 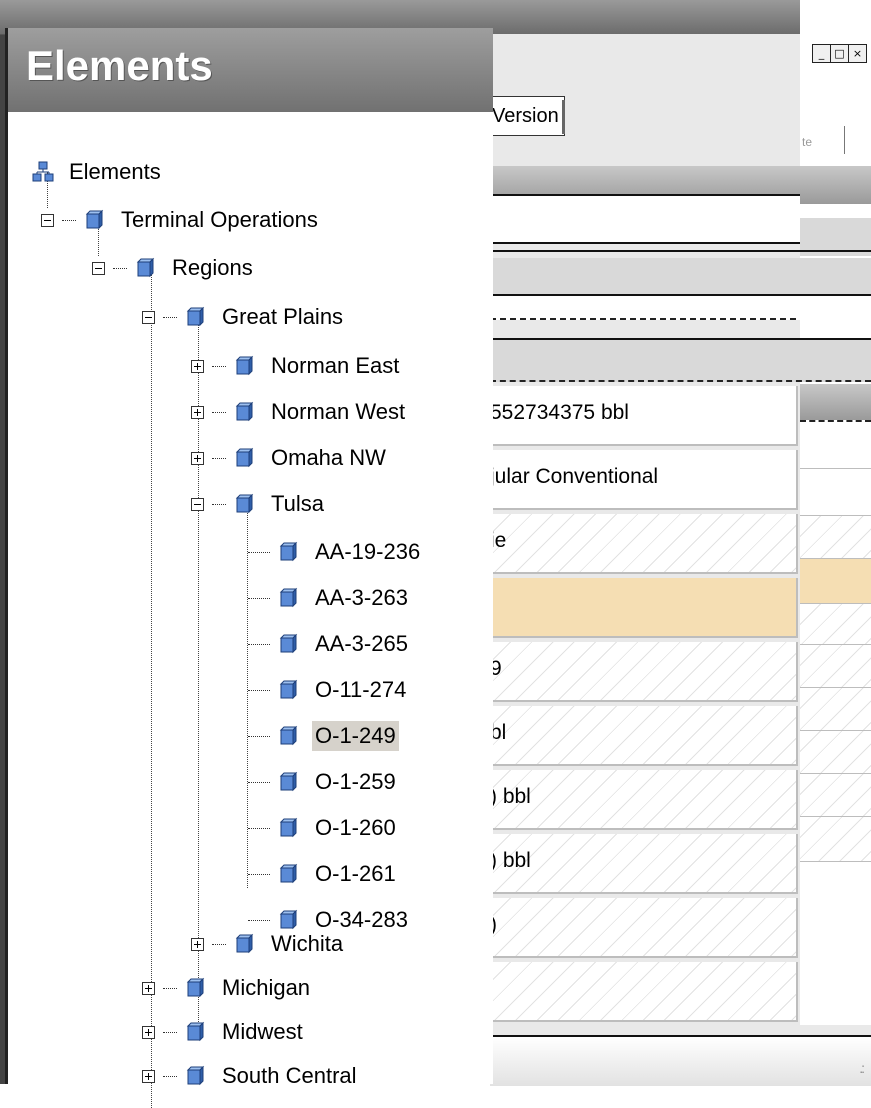 What do you see at coordinates (323, 828) in the screenshot?
I see `tree-item-o-1-260: O-1-260` at bounding box center [323, 828].